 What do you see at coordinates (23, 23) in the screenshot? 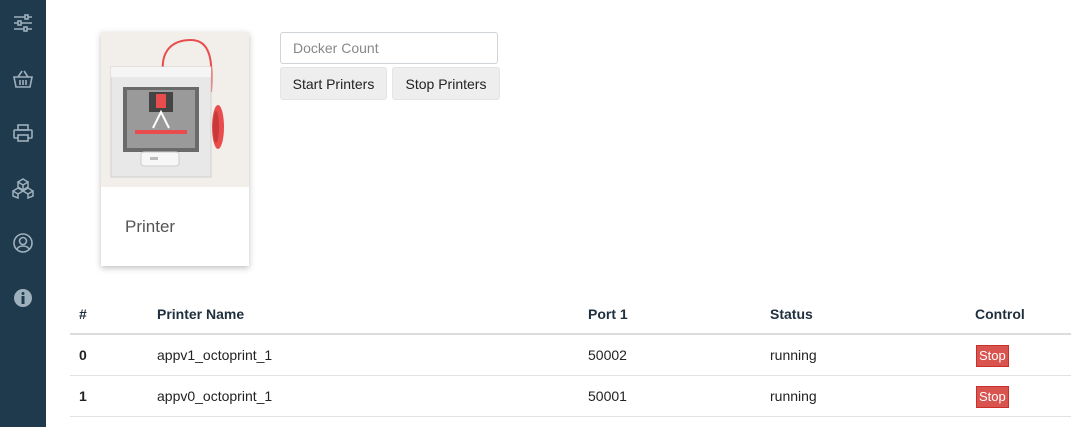
I see `sliders-icon` at bounding box center [23, 23].